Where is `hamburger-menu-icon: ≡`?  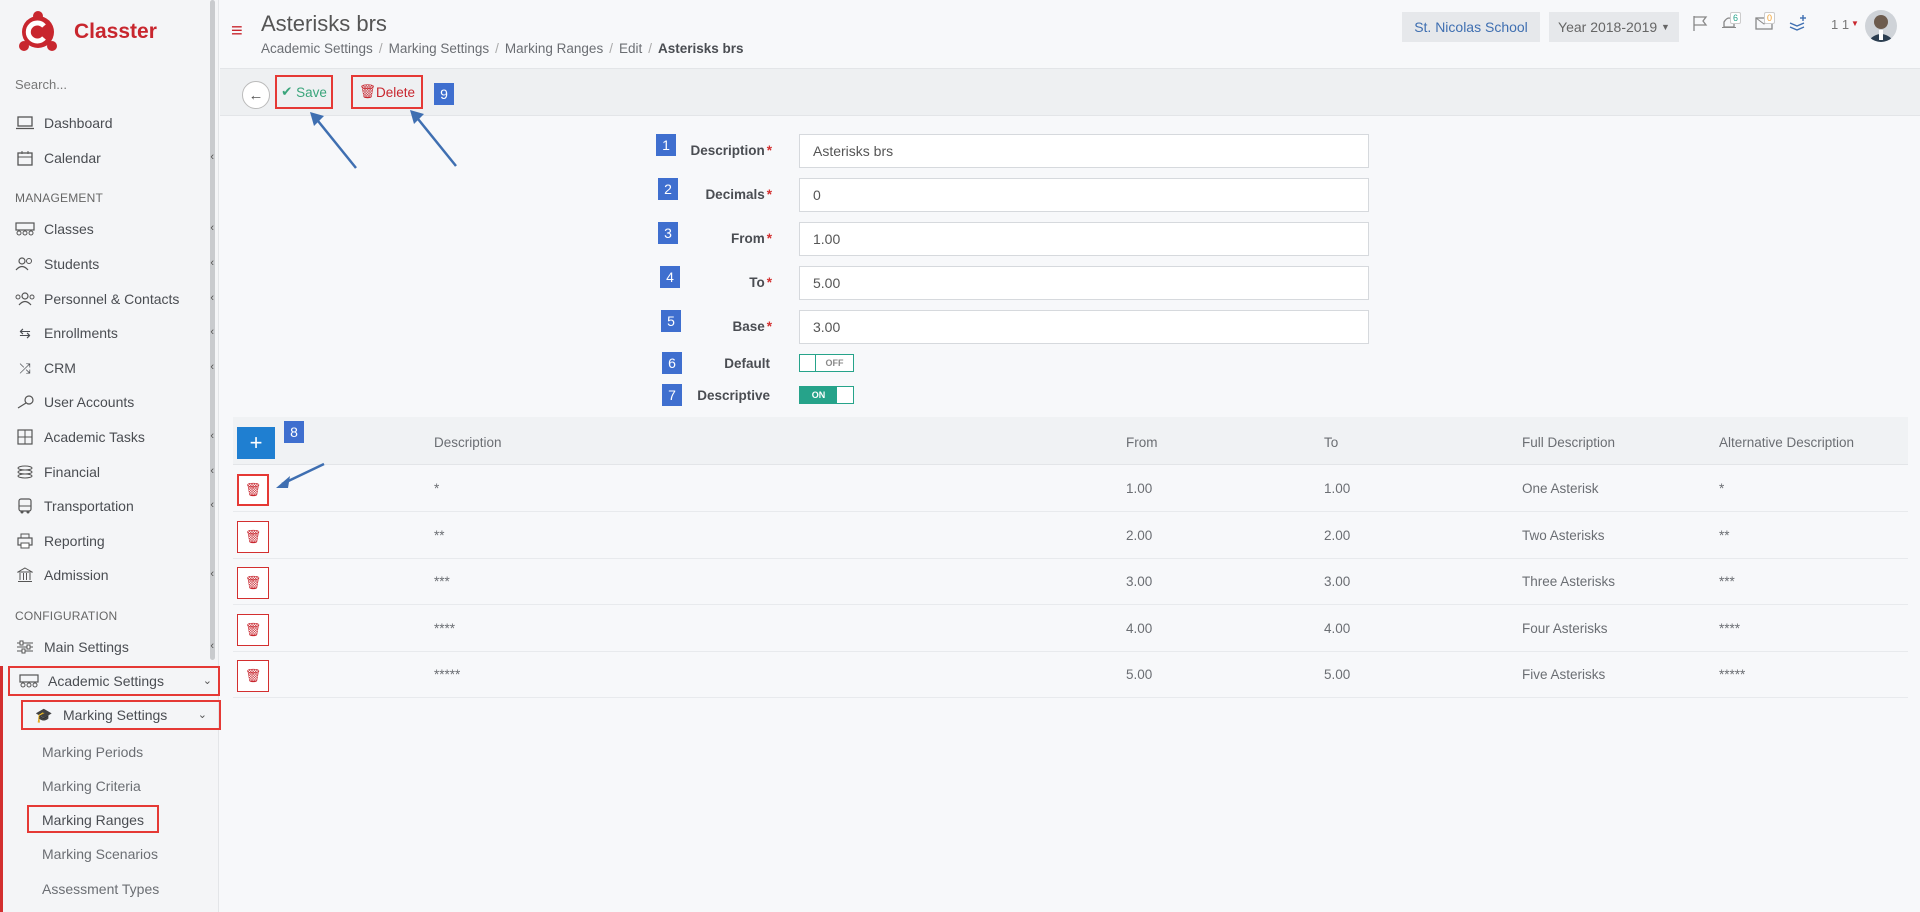
hamburger-menu-icon: ≡ is located at coordinates (237, 31).